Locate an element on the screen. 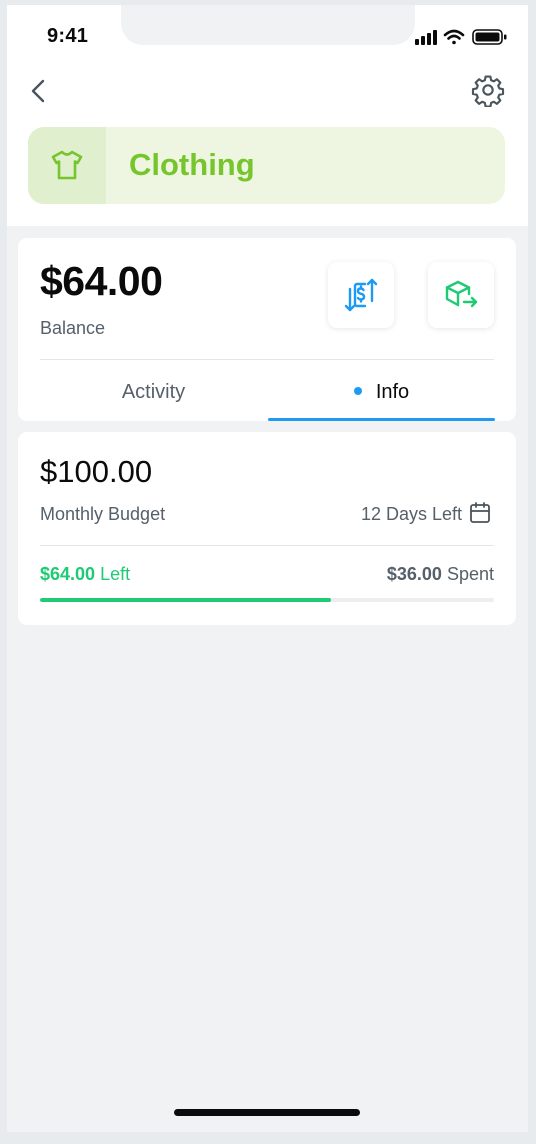 This screenshot has width=536, height=1144. amount-spent: $36.00 Spent is located at coordinates (440, 574).